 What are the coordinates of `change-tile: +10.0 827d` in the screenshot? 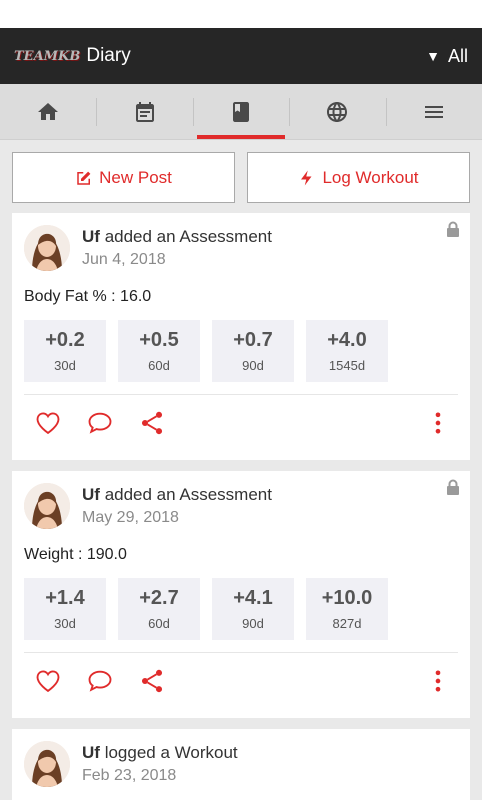 It's located at (347, 609).